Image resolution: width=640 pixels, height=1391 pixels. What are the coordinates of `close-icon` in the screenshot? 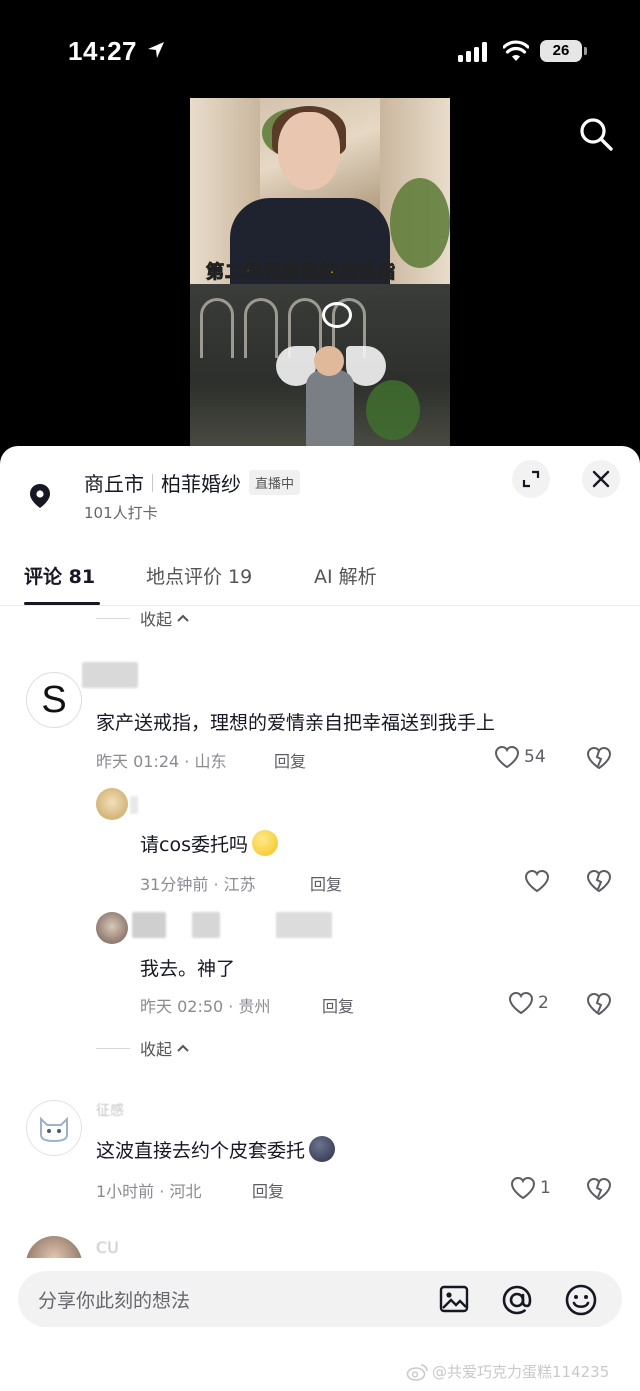 It's located at (601, 479).